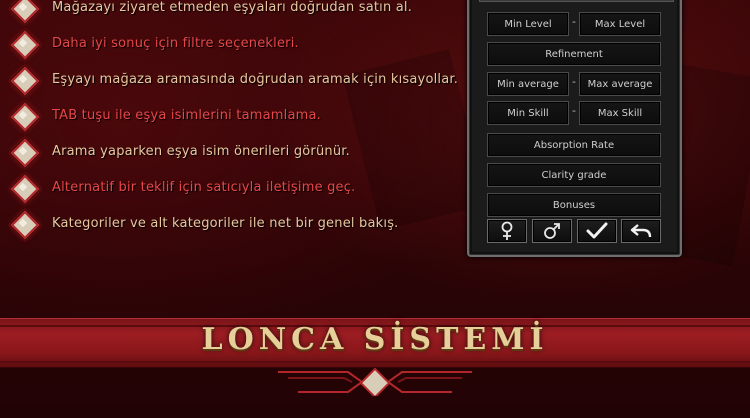 This screenshot has height=418, width=750. What do you see at coordinates (375, 382) in the screenshot?
I see `banner-ornament-icon` at bounding box center [375, 382].